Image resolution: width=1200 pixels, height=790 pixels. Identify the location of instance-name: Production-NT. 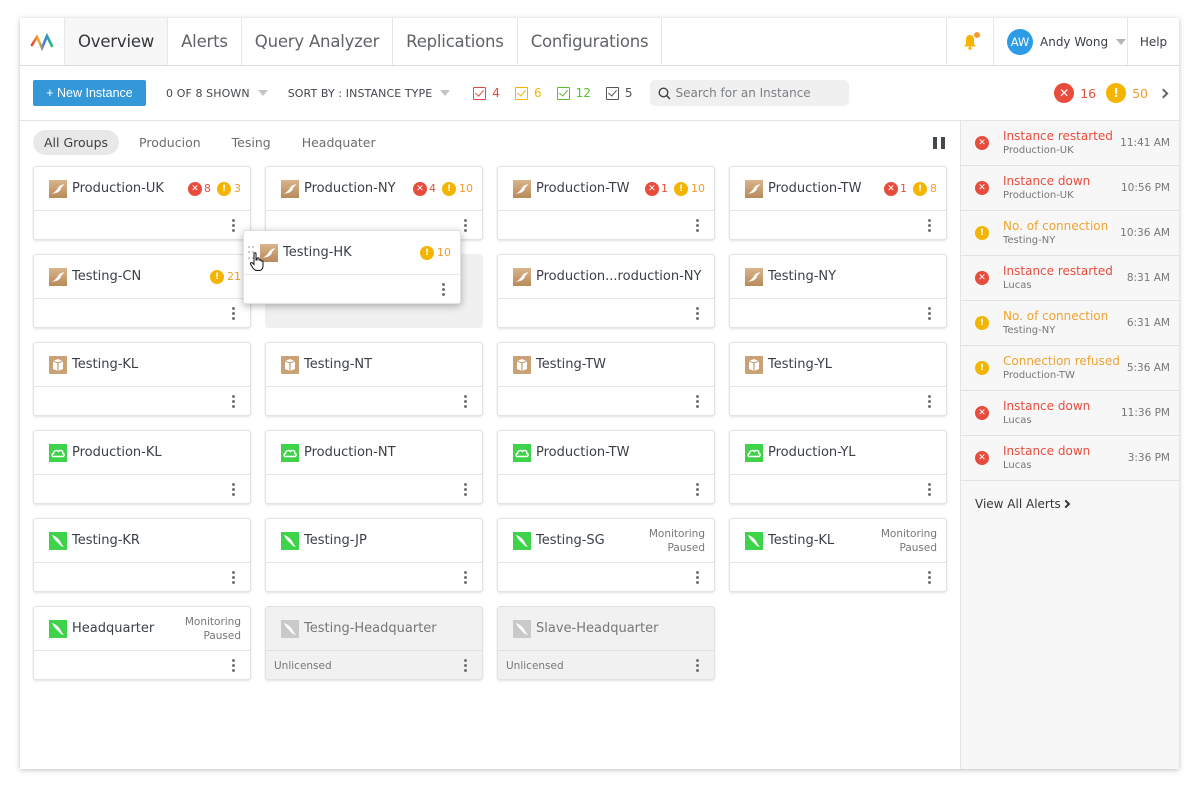
(350, 452).